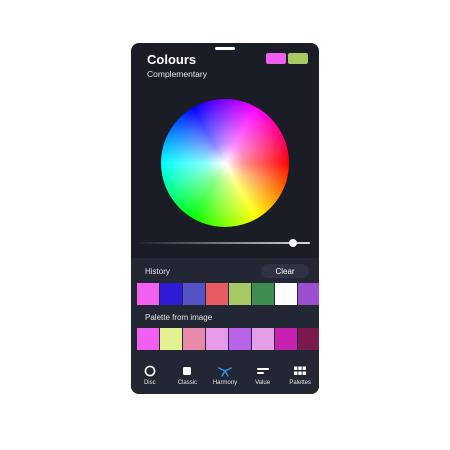 The width and height of the screenshot is (450, 450). I want to click on clear-history-button: Clear, so click(285, 271).